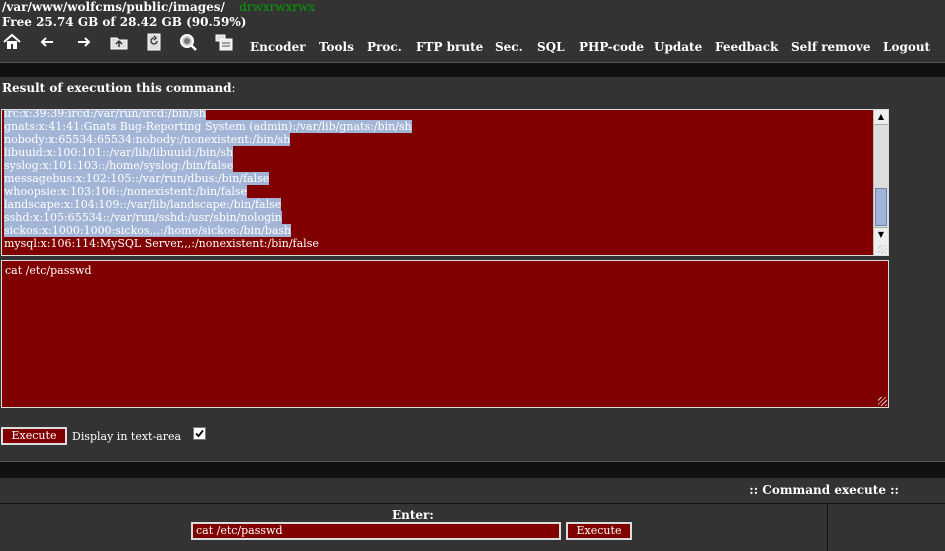 The width and height of the screenshot is (945, 551). I want to click on buffer-icon, so click(224, 42).